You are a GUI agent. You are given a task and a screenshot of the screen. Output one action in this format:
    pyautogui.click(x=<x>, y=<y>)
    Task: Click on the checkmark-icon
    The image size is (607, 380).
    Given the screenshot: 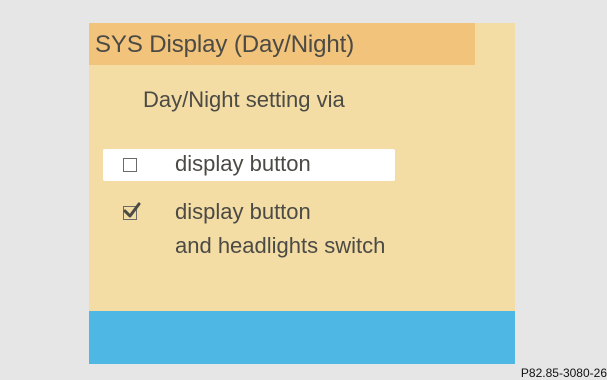 What is the action you would take?
    pyautogui.click(x=132, y=210)
    